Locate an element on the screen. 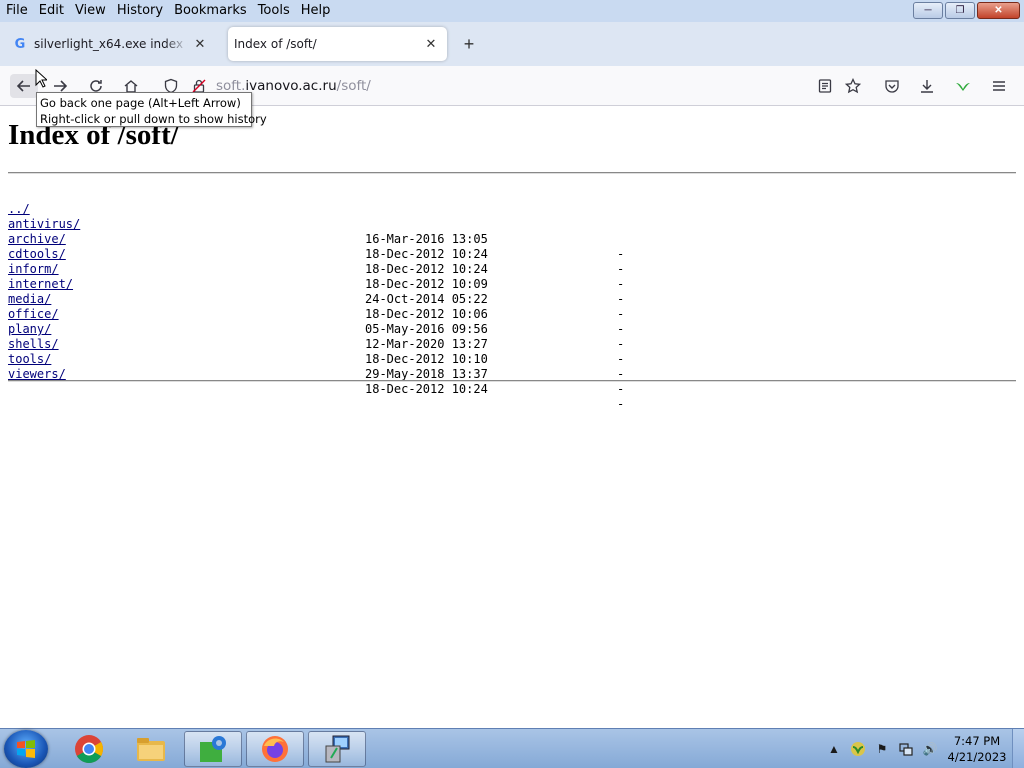 This screenshot has width=1024, height=768. new-tab-button: + is located at coordinates (469, 44).